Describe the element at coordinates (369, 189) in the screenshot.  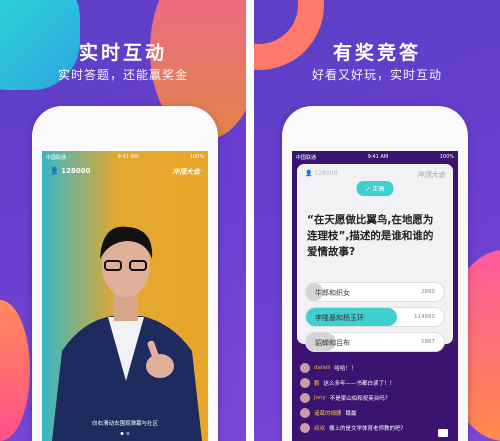
I see `check-icon: ✓` at that location.